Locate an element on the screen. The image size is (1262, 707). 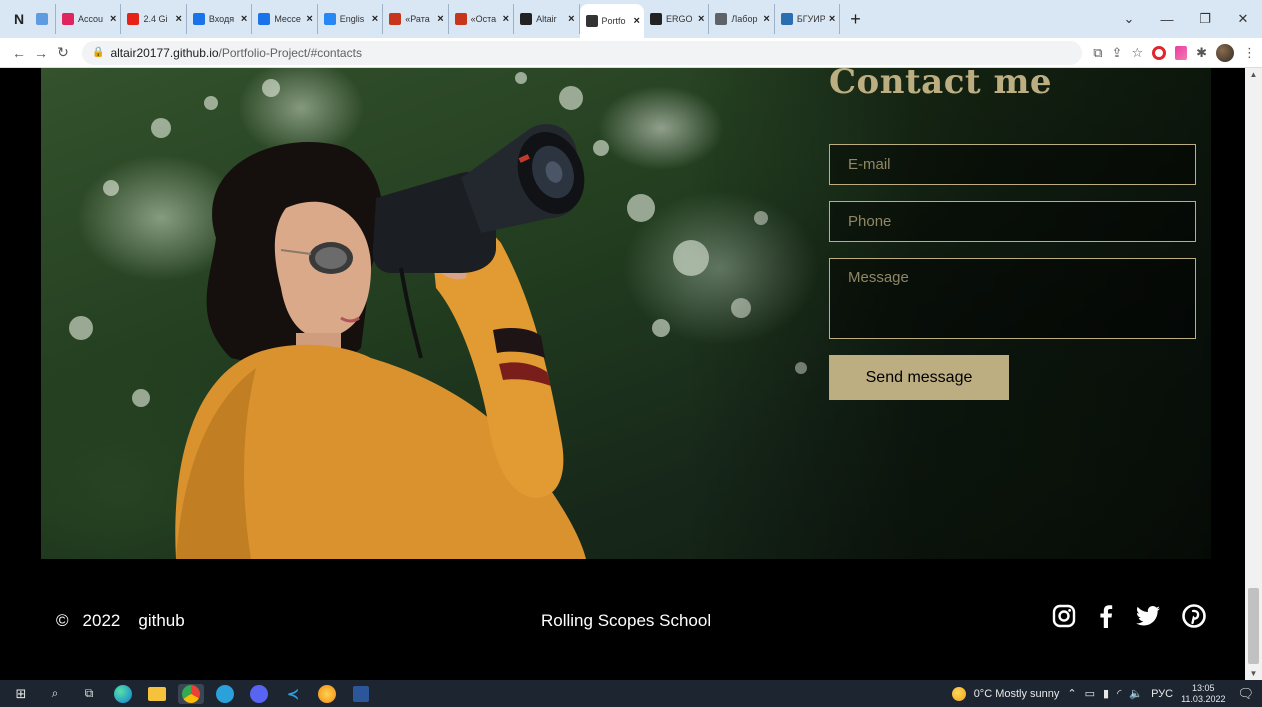
extension-pink-icon is located at coordinates (1181, 53).